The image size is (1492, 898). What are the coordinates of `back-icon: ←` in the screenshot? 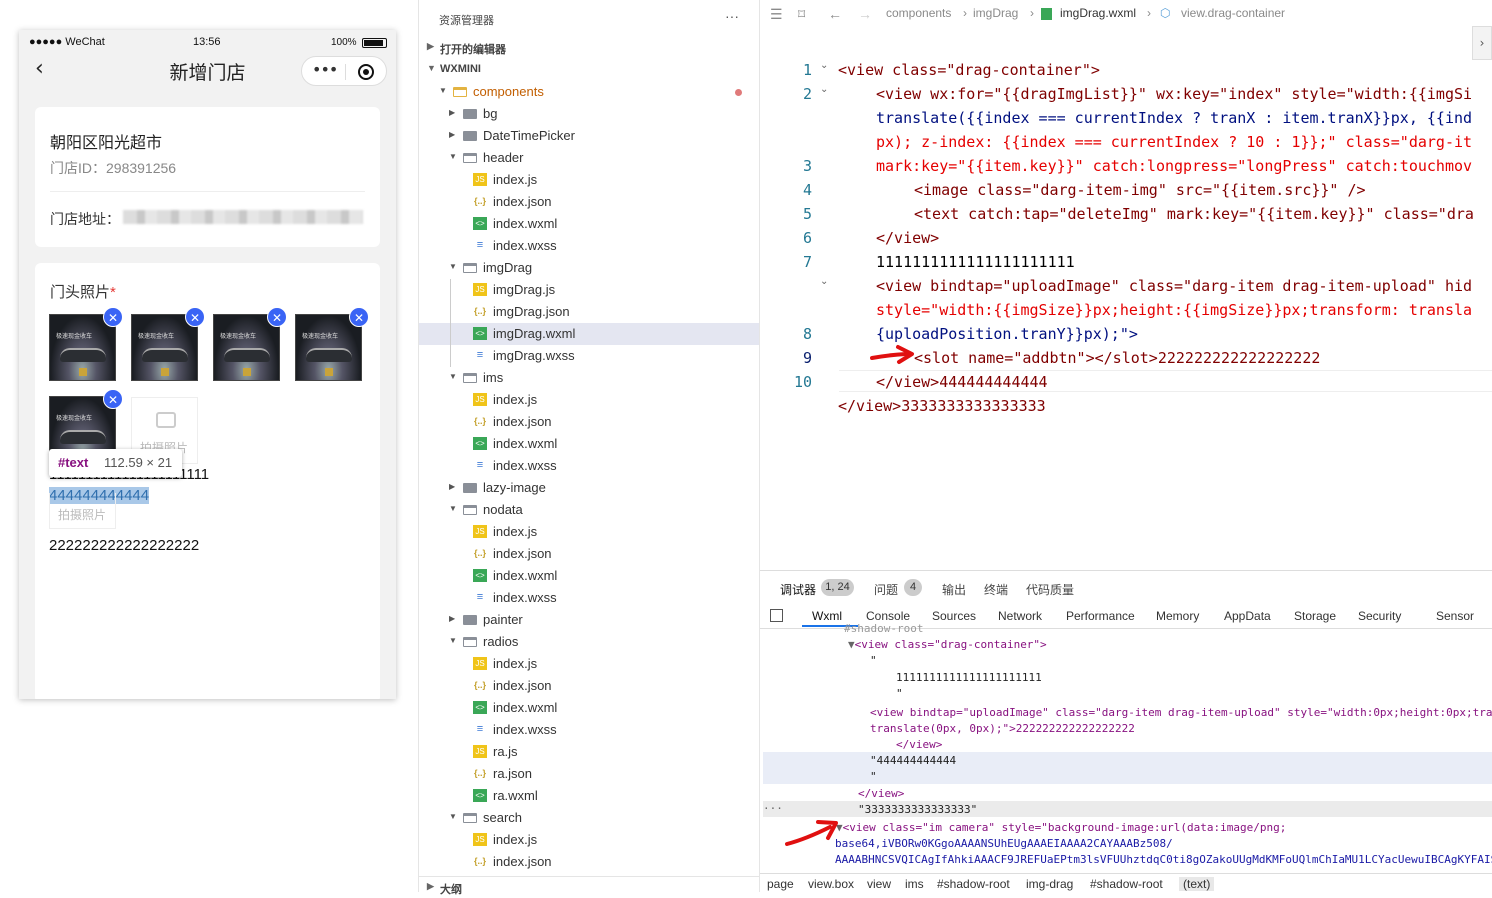 It's located at (835, 14).